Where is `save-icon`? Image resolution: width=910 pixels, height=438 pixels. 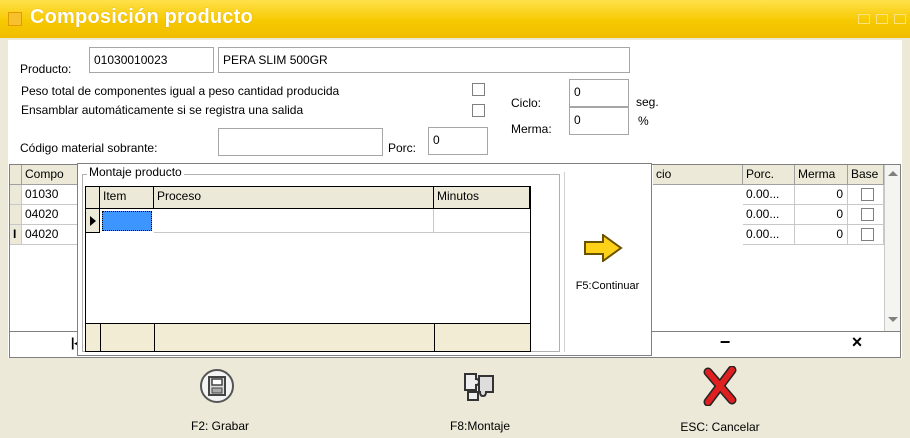
save-icon is located at coordinates (217, 386).